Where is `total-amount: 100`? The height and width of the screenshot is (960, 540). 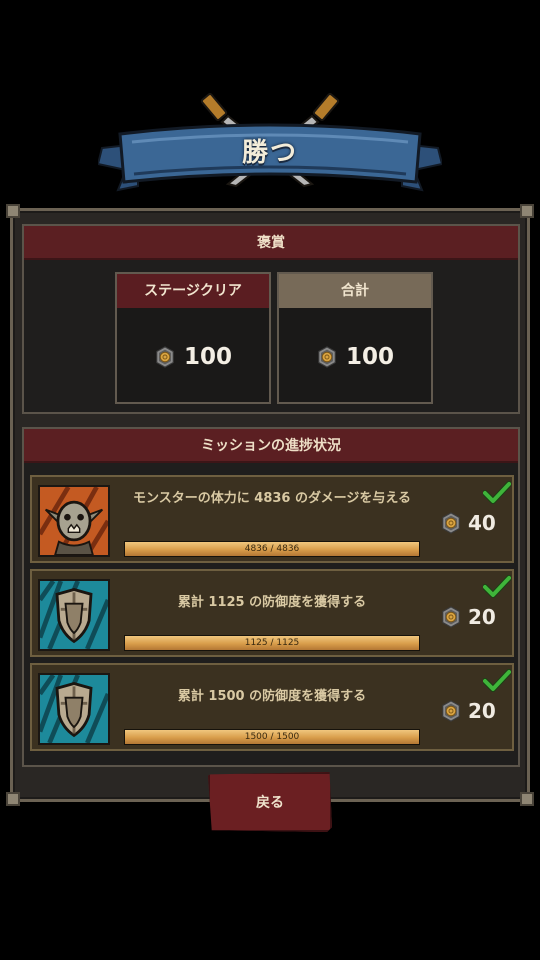
total-amount: 100 is located at coordinates (355, 357).